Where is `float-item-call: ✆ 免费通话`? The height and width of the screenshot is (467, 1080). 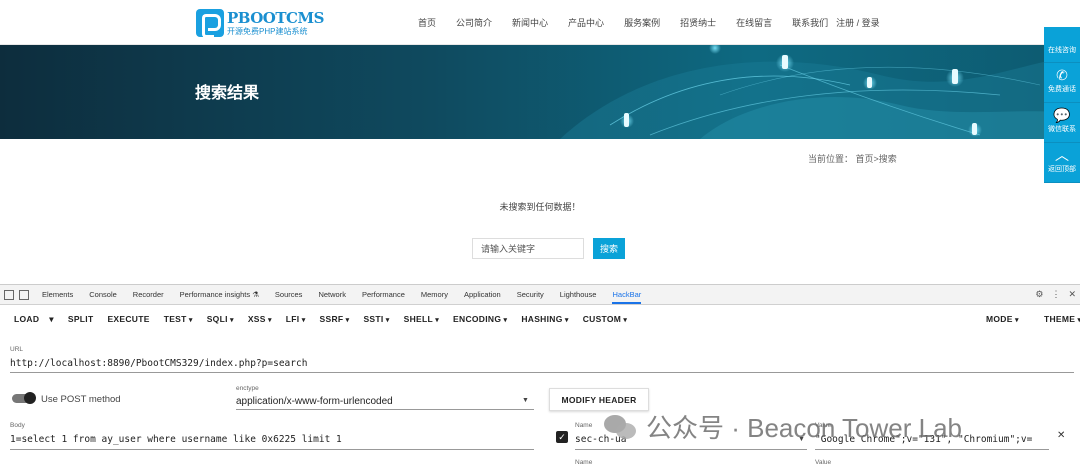 float-item-call: ✆ 免费通话 is located at coordinates (1062, 83).